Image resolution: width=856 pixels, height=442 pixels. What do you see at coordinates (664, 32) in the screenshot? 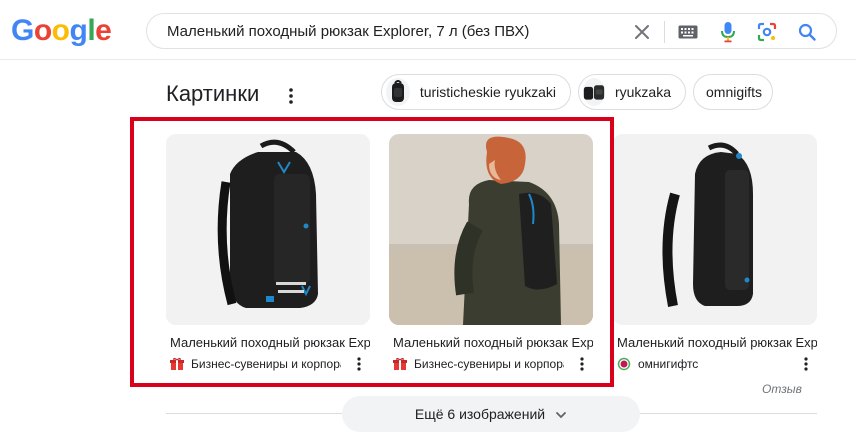
I see `search-divider` at bounding box center [664, 32].